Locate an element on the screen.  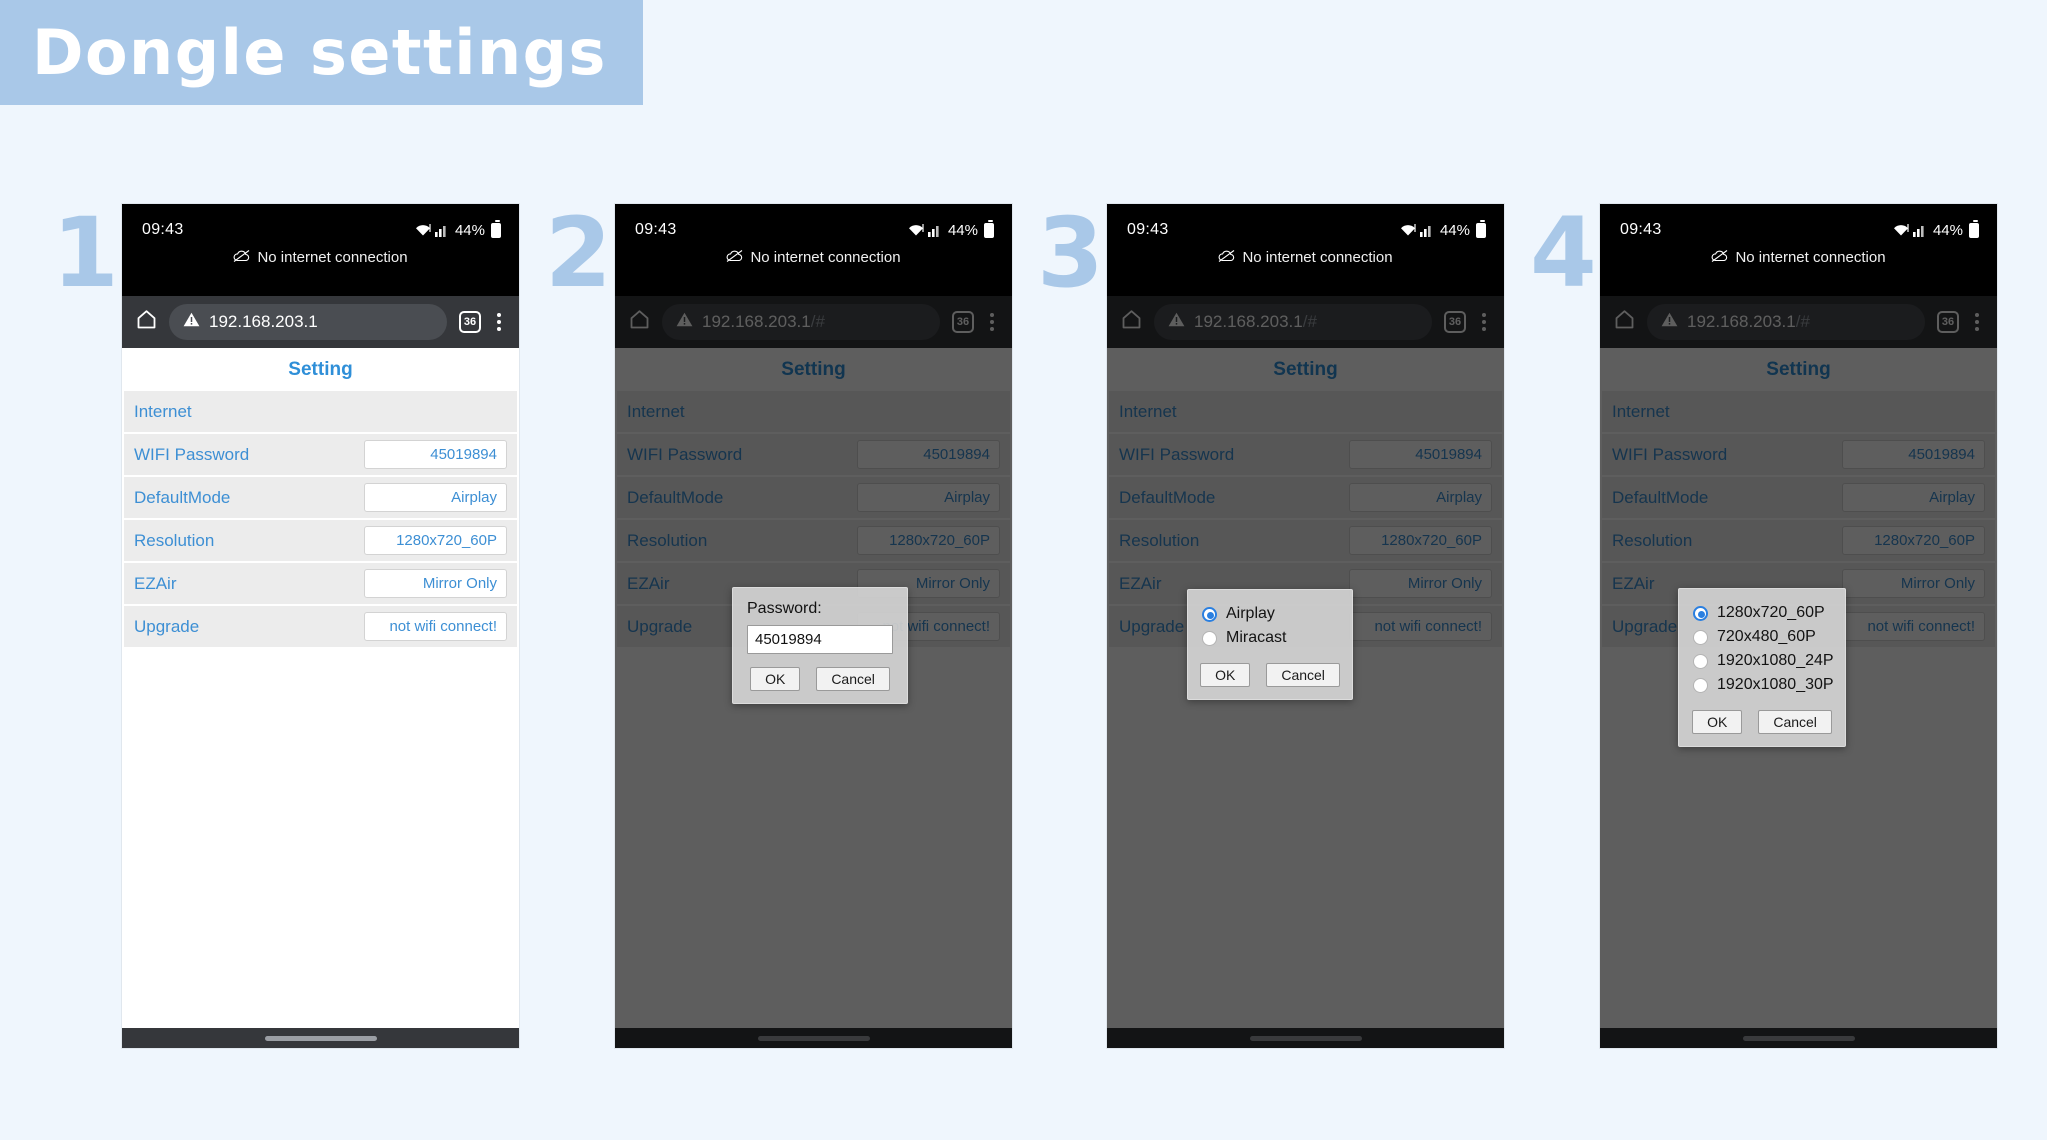
password-ok-button: OK is located at coordinates (775, 679).